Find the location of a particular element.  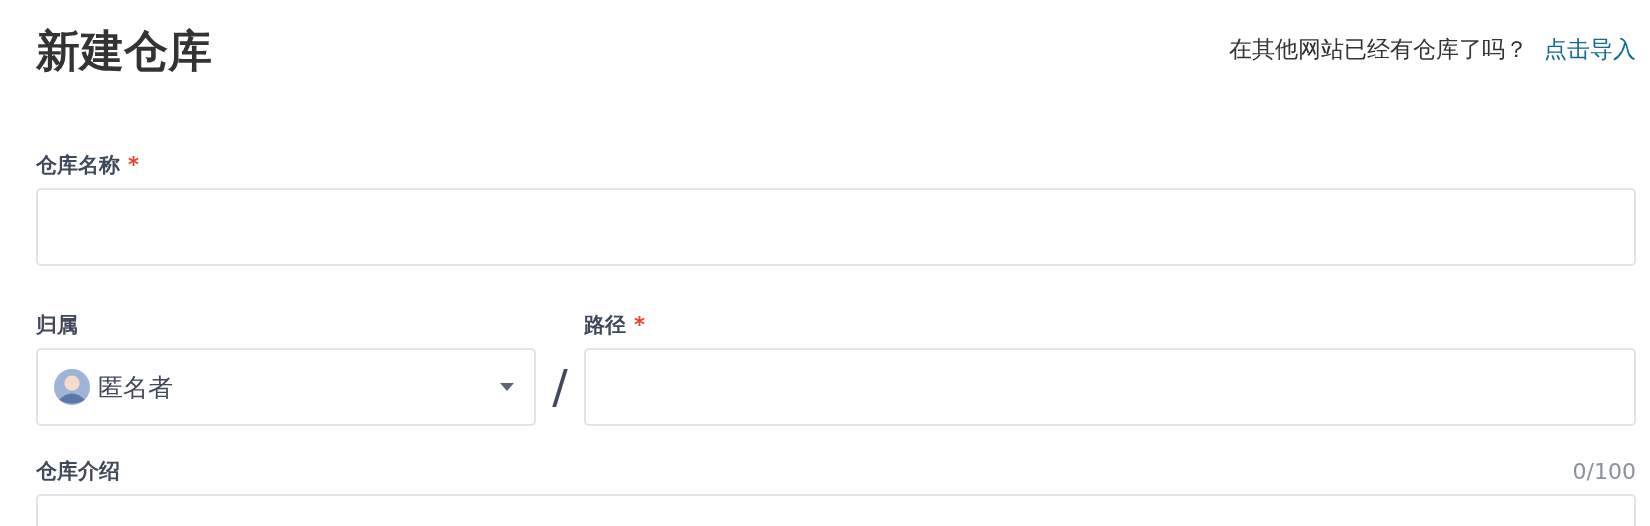

character-counter: 0/100 is located at coordinates (1604, 471).